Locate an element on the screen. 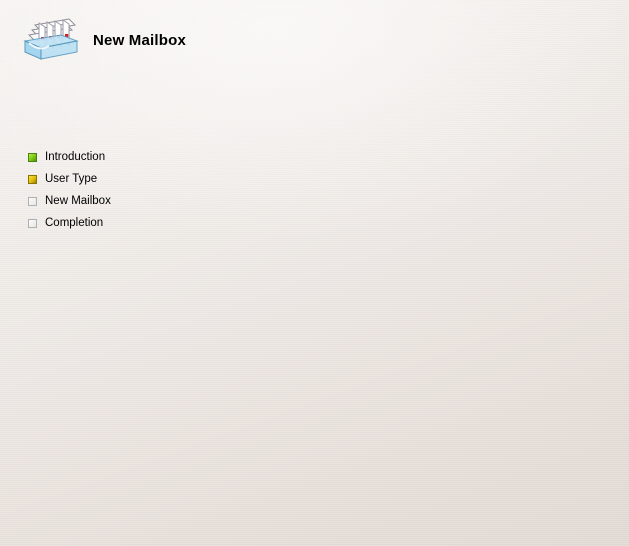 This screenshot has width=629, height=546. sidebar-item-introduction: Introduction is located at coordinates (66, 157).